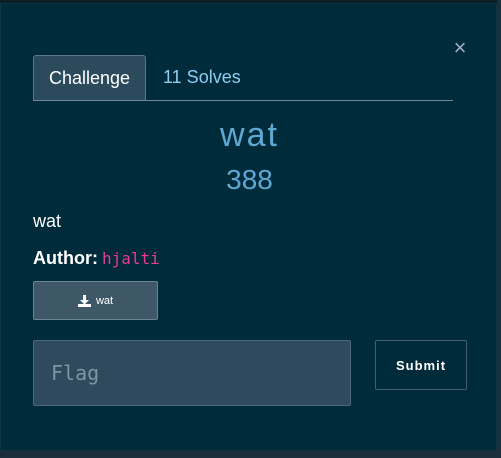 The image size is (501, 458). What do you see at coordinates (192, 373) in the screenshot?
I see `flag-input` at bounding box center [192, 373].